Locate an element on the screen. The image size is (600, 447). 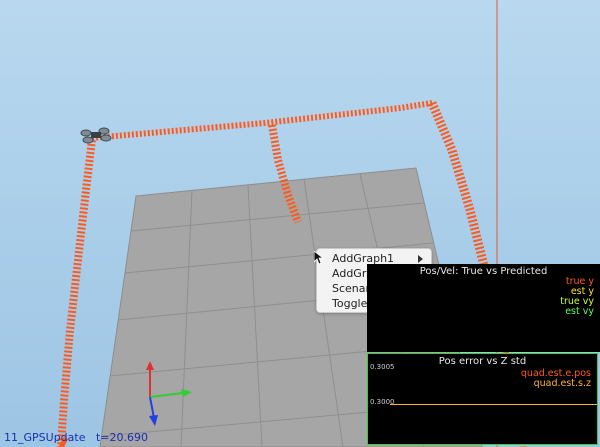
mouse-cursor-icon is located at coordinates (319, 258).